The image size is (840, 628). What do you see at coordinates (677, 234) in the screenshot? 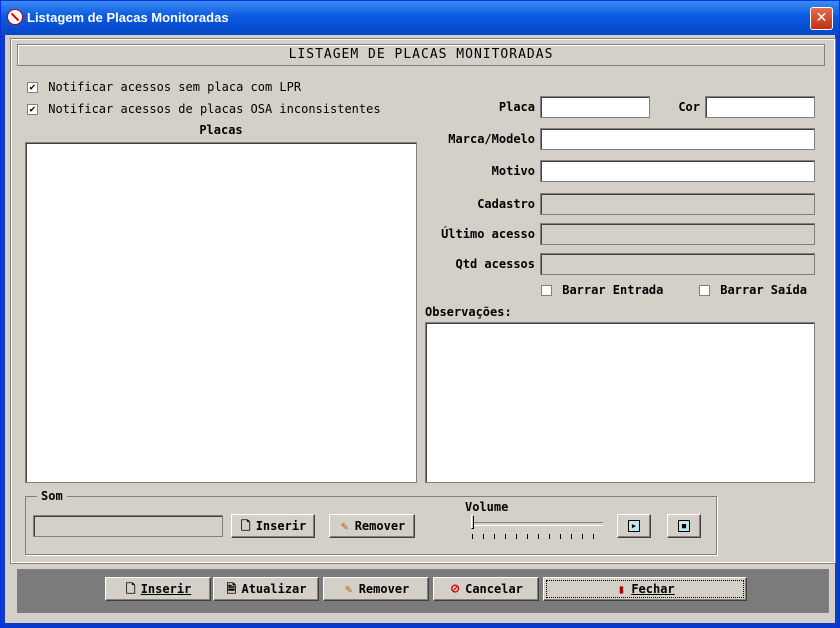
I see `ultimo-acesso-field` at bounding box center [677, 234].